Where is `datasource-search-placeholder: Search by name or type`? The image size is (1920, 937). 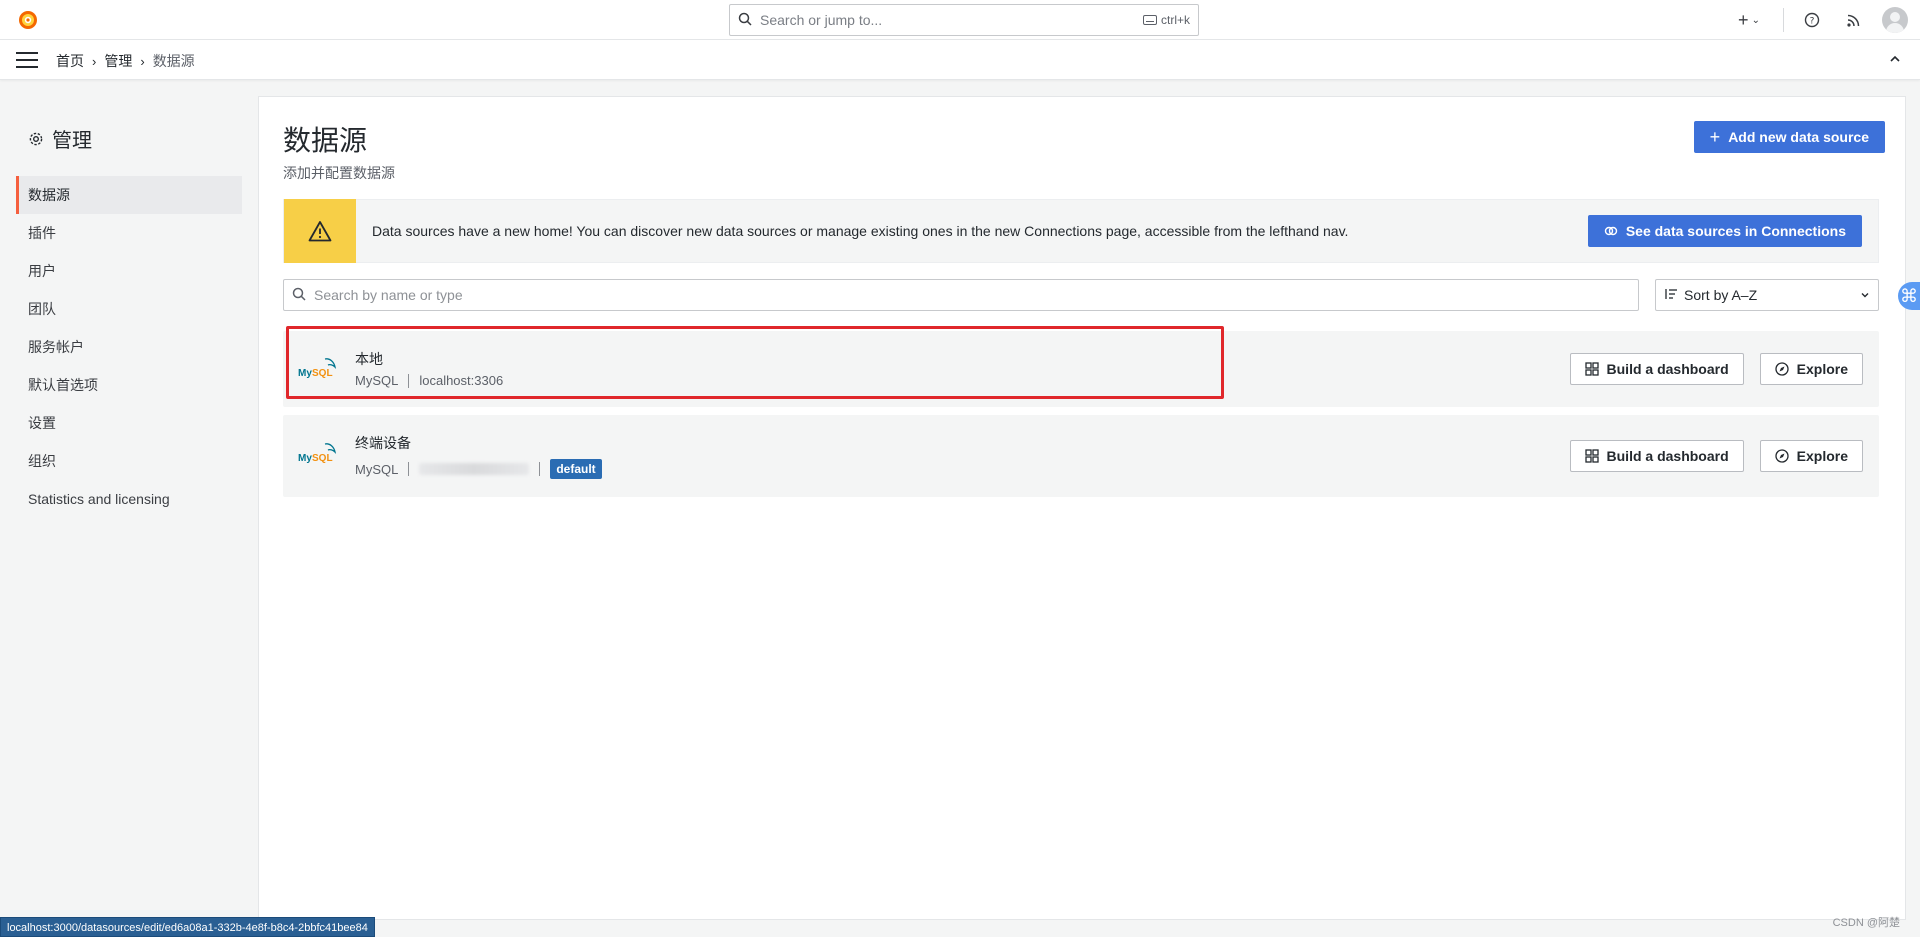 datasource-search-placeholder: Search by name or type is located at coordinates (388, 295).